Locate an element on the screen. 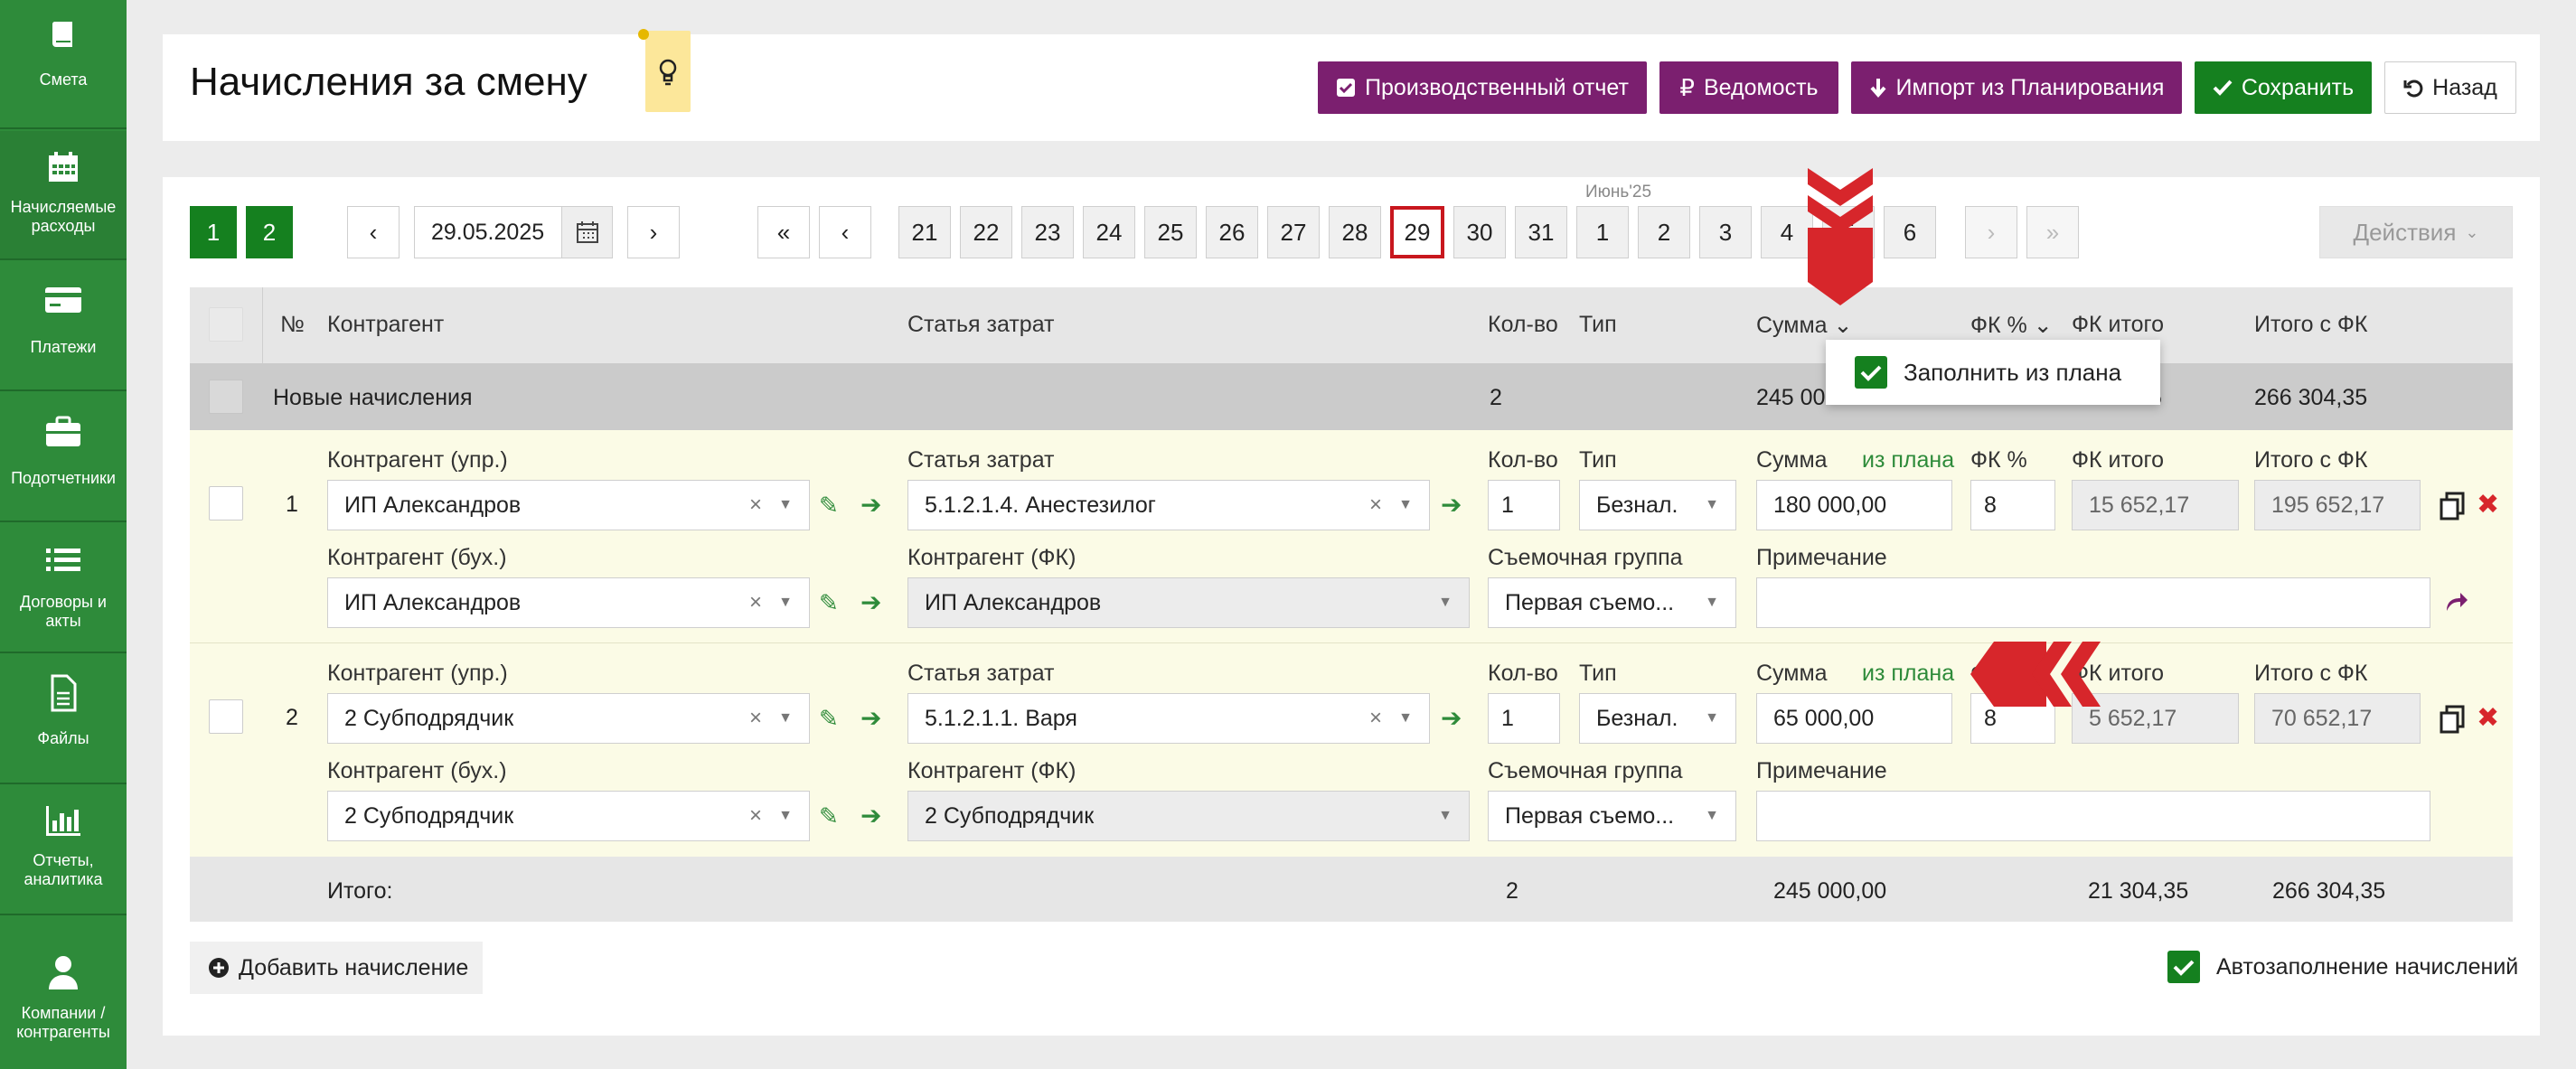 This screenshot has height=1069, width=2576. import-planning-button: Импорт из Планирования is located at coordinates (2016, 87).